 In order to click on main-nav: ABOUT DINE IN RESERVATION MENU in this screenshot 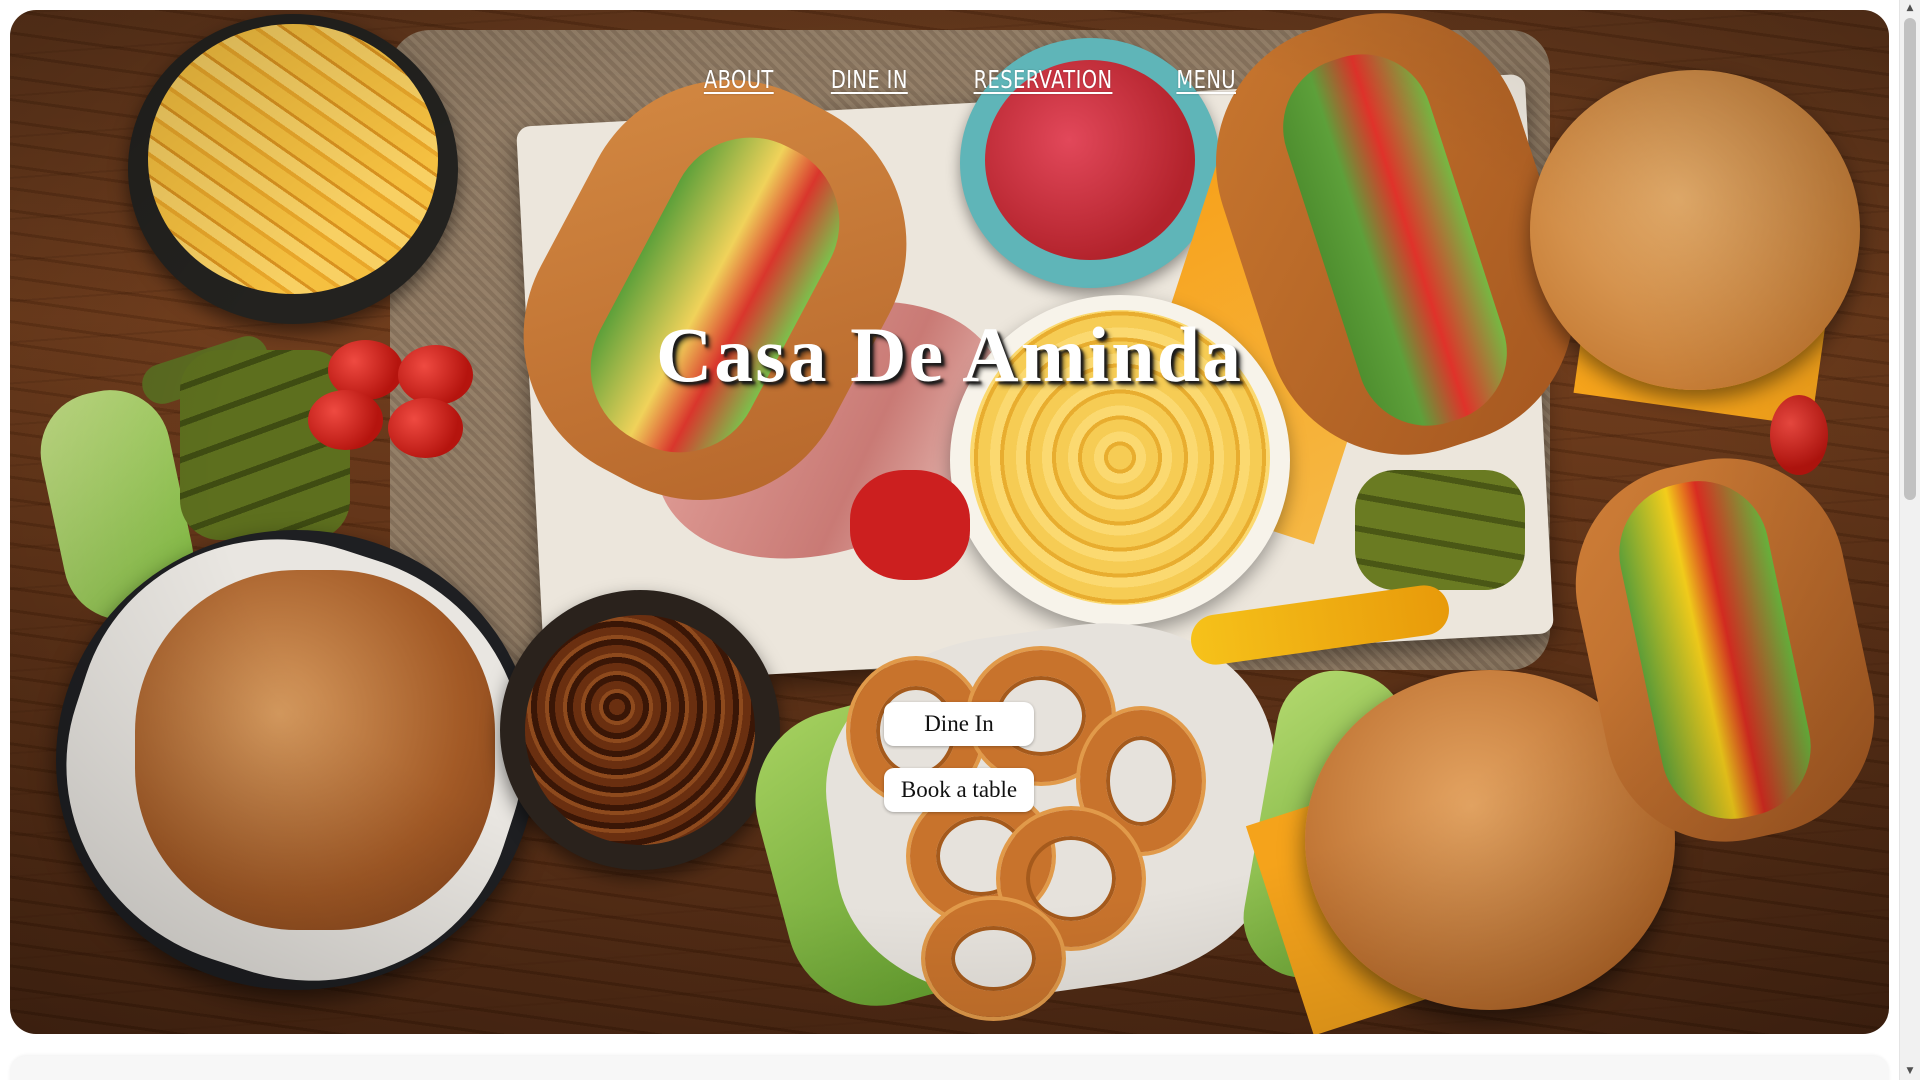, I will do `click(949, 79)`.